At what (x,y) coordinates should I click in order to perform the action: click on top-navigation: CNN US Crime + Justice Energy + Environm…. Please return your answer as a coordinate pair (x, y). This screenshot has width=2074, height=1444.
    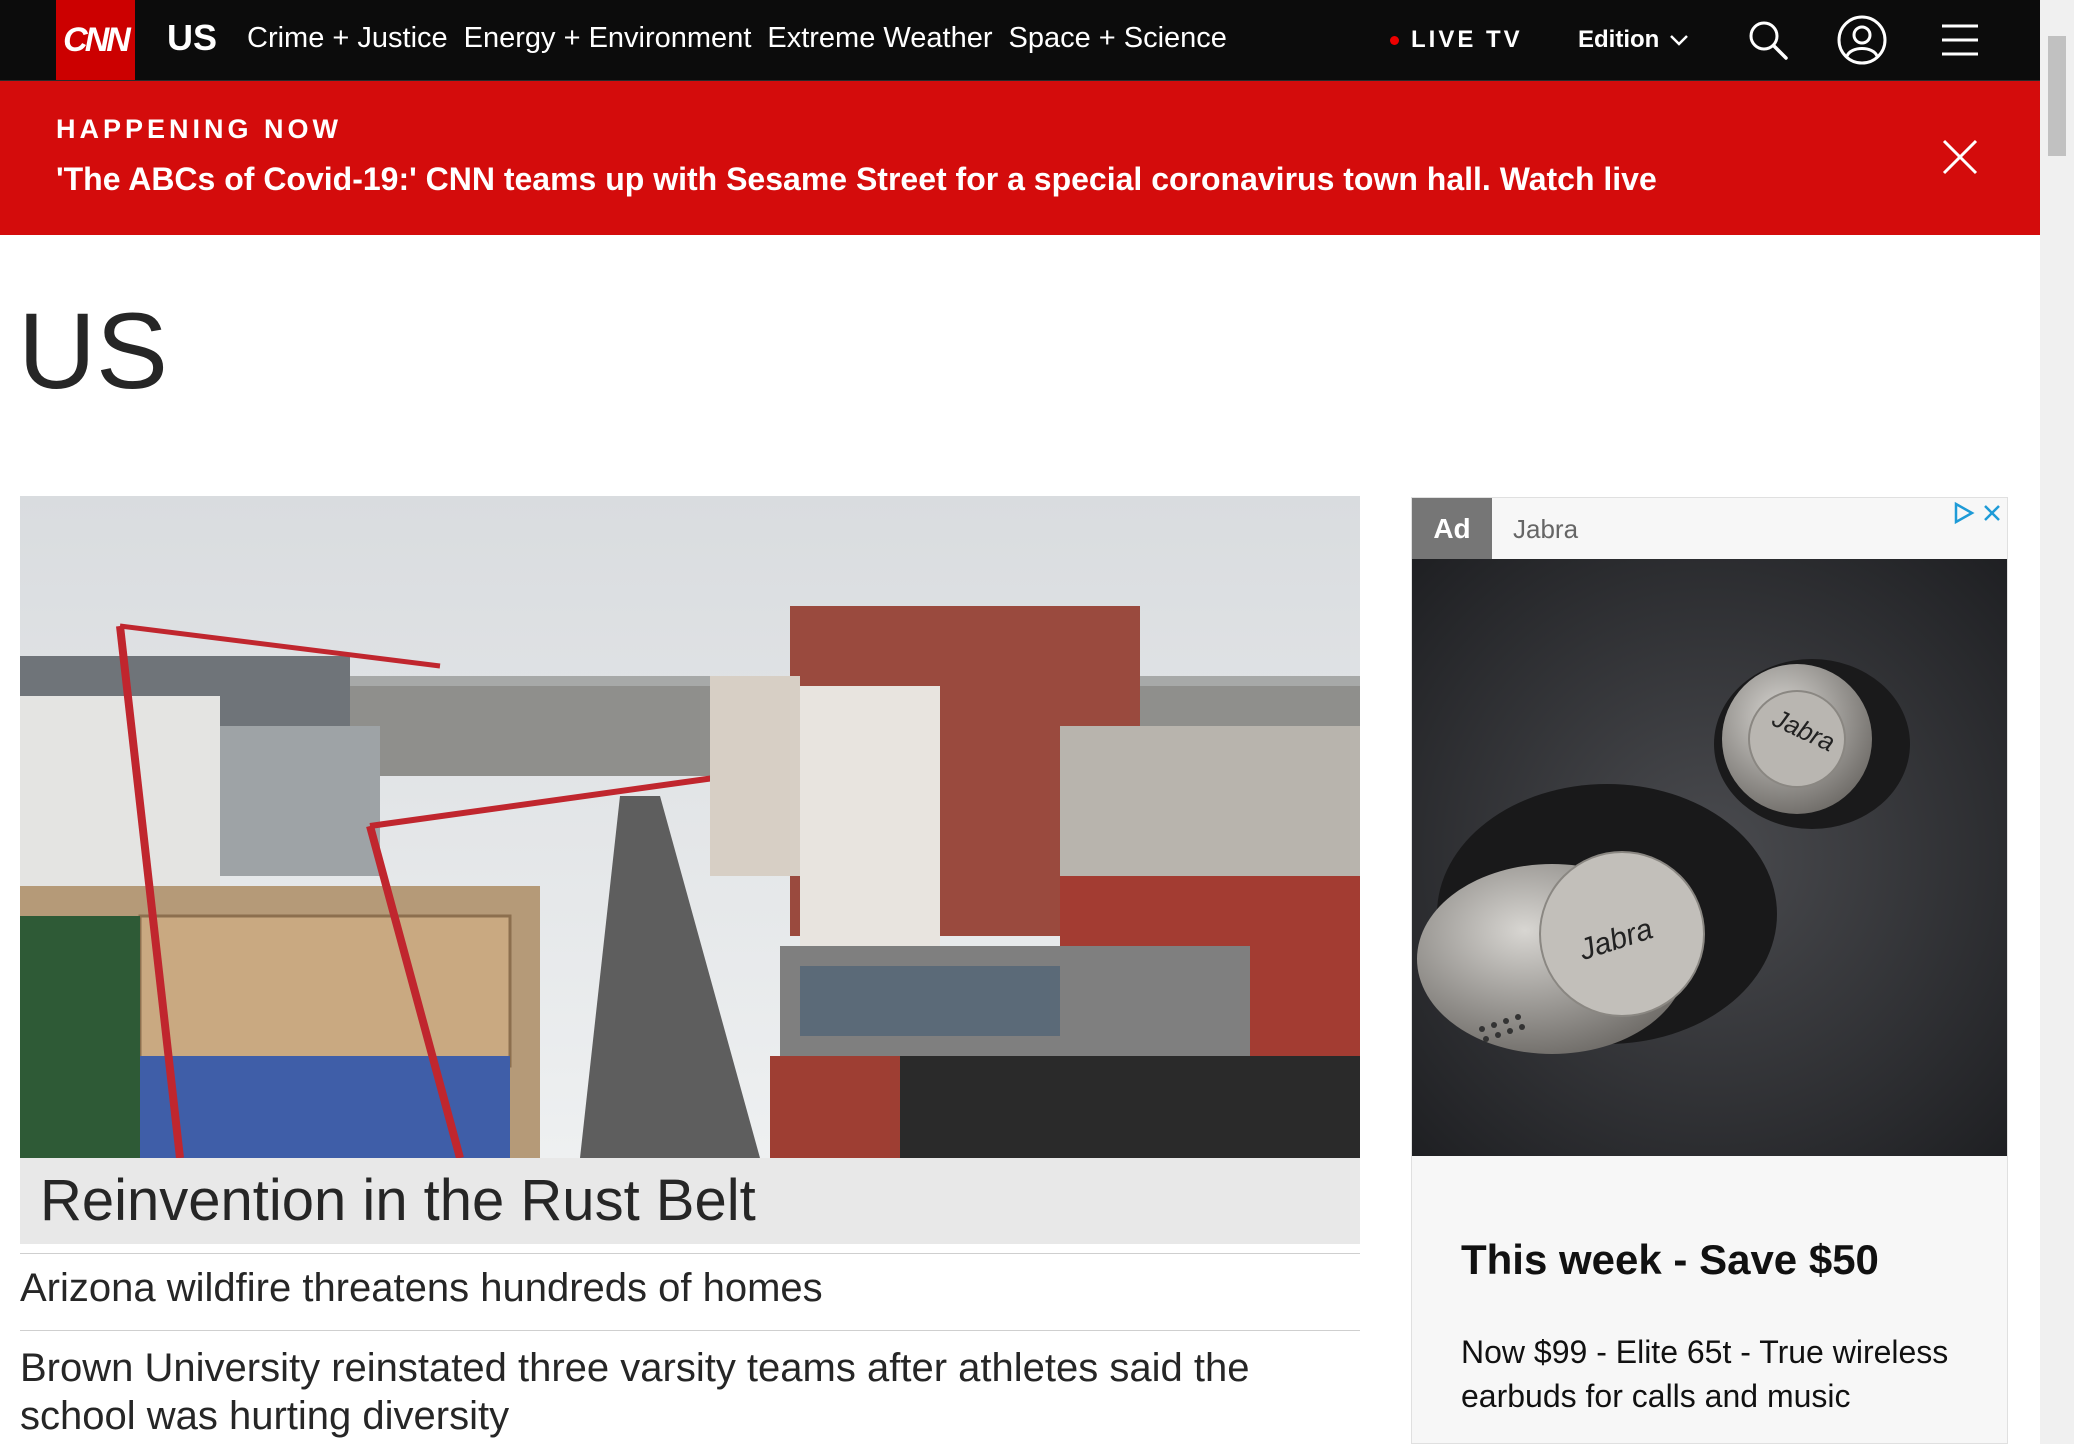
    Looking at the image, I should click on (1020, 40).